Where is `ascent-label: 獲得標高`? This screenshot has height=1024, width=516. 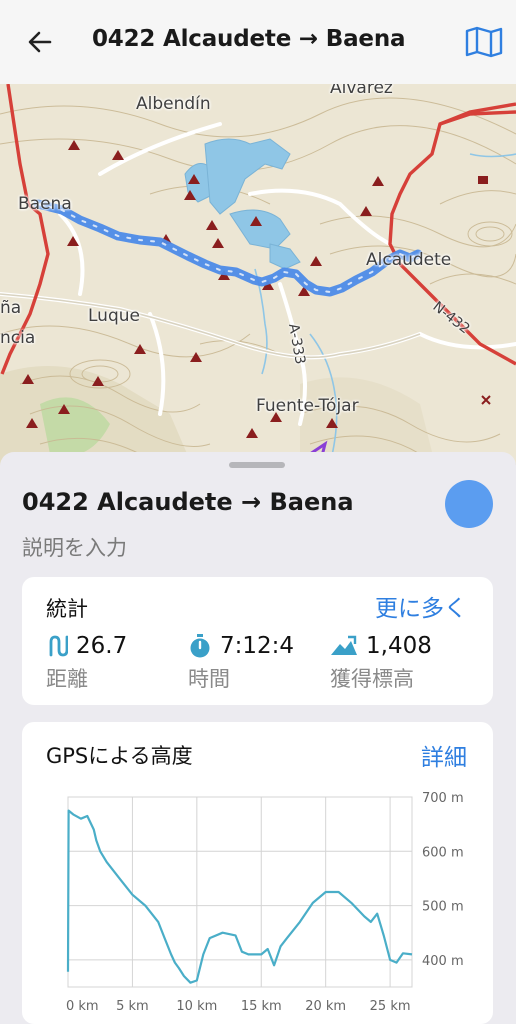 ascent-label: 獲得標高 is located at coordinates (372, 679).